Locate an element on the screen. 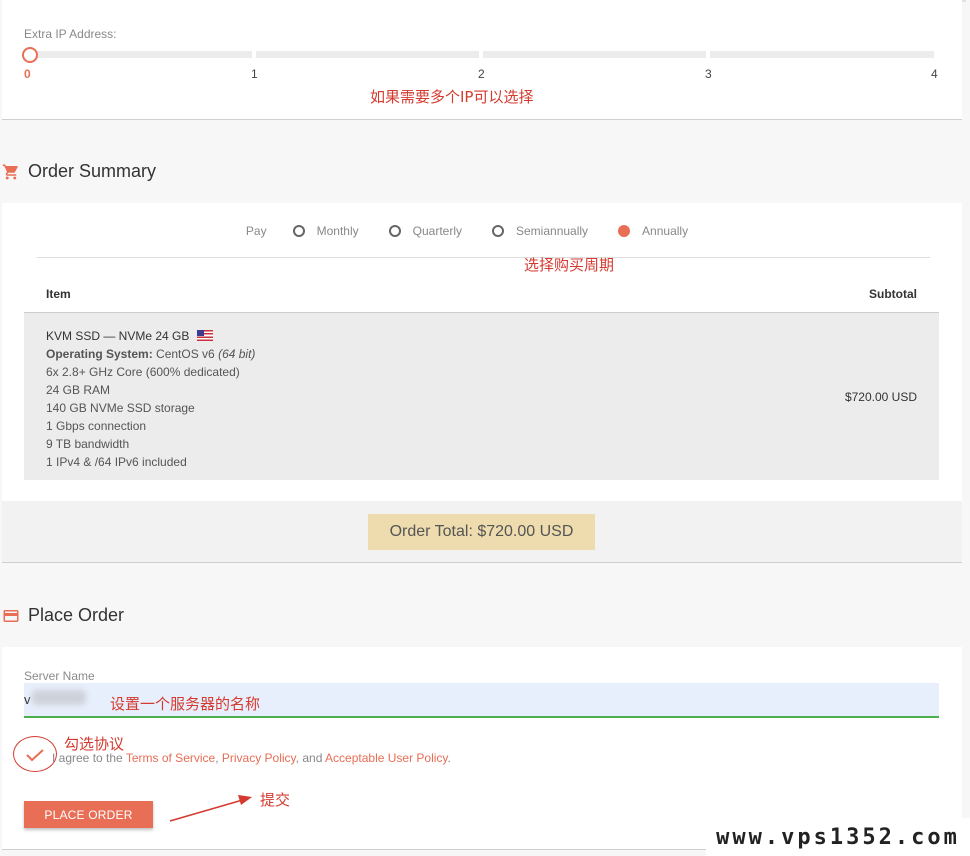  radio-quarterly: Quarterly is located at coordinates (425, 231).